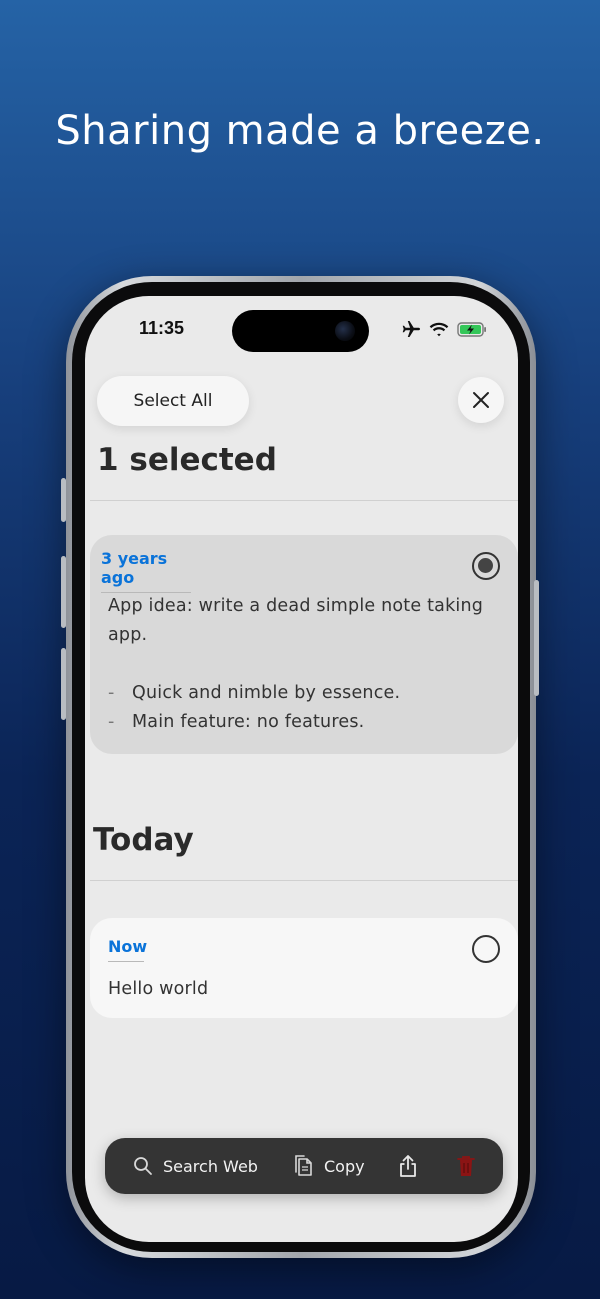  Describe the element at coordinates (63, 500) in the screenshot. I see `action-button` at that location.